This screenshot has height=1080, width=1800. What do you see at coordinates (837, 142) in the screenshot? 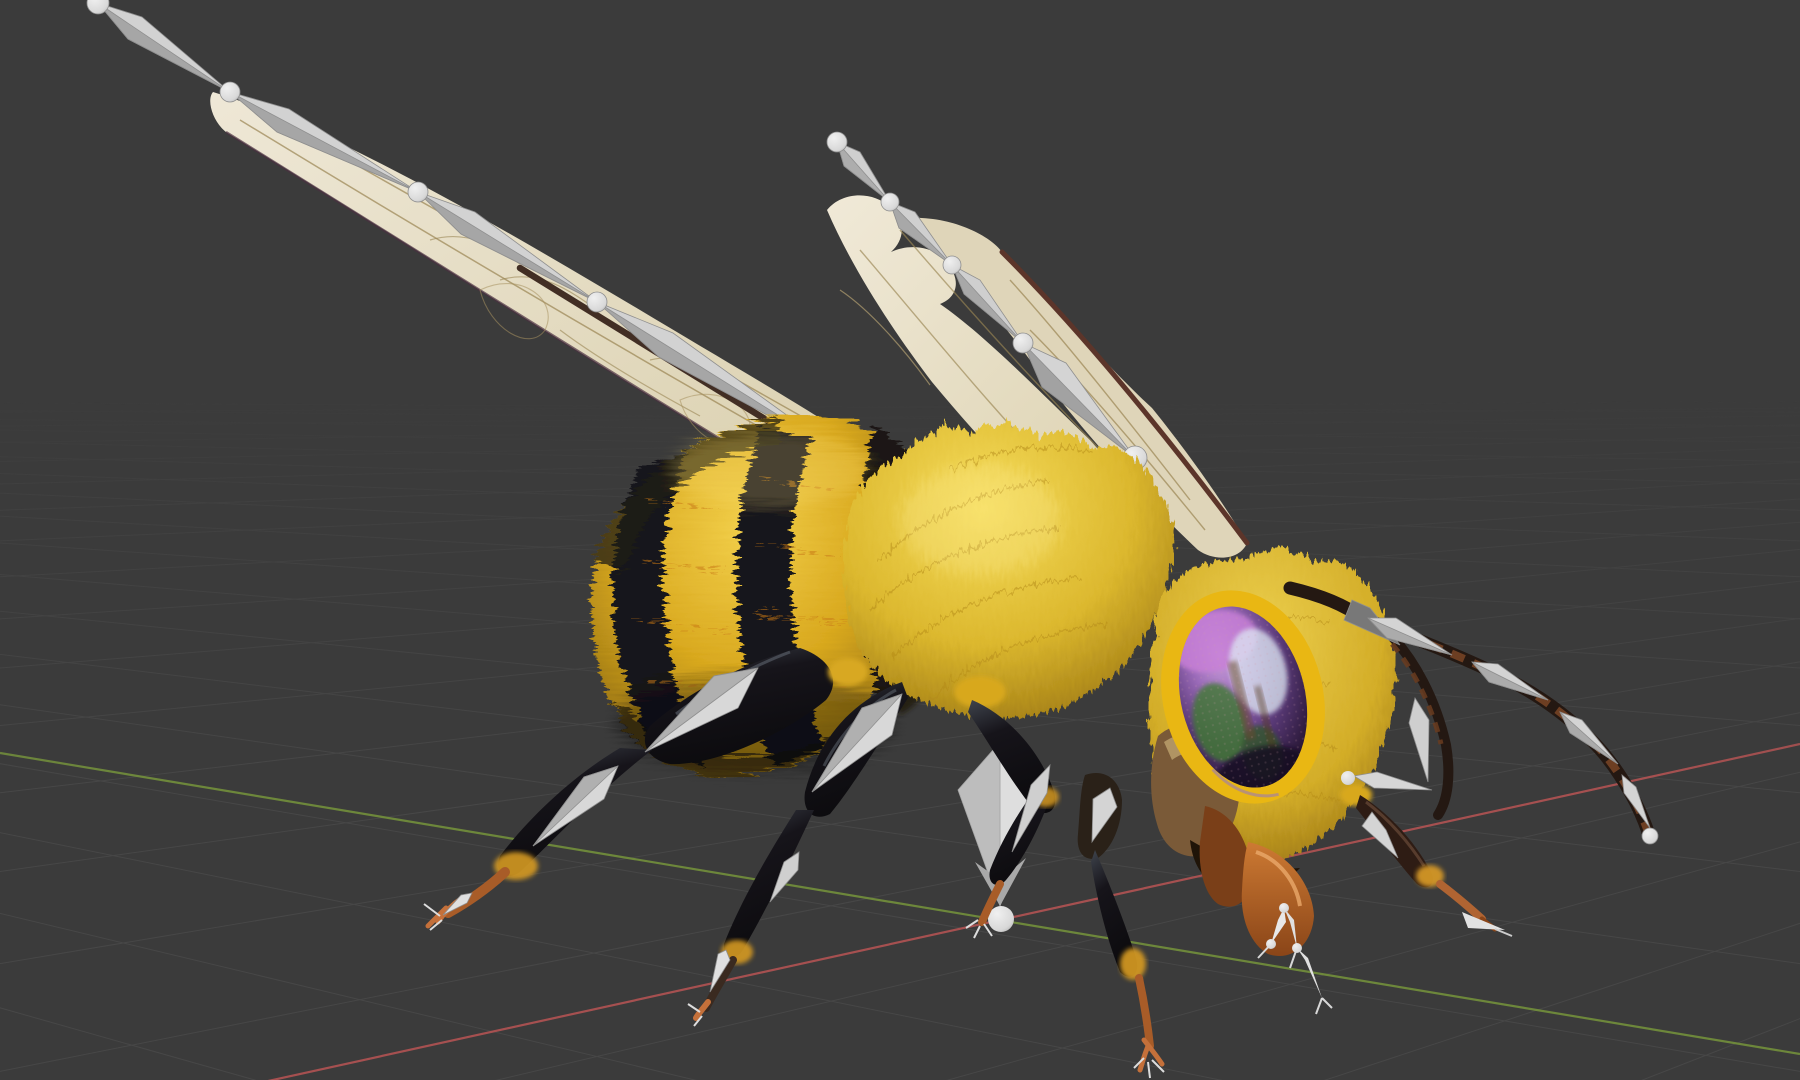
I see `bone-joint-ball` at bounding box center [837, 142].